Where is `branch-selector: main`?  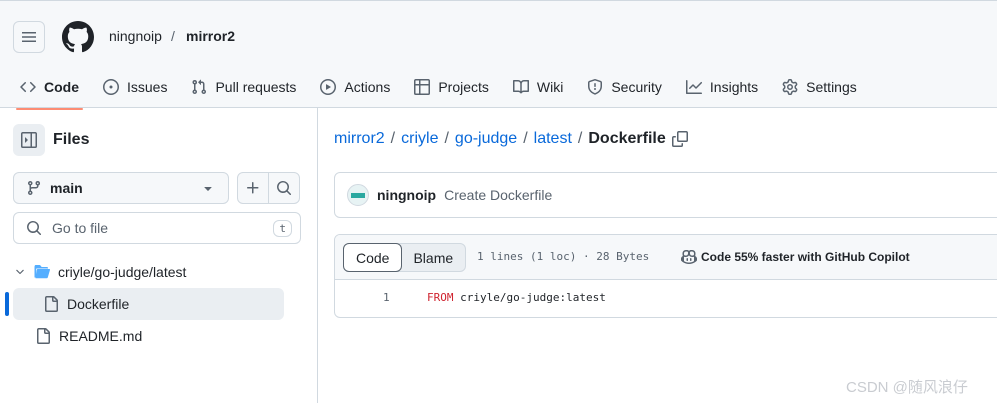
branch-selector: main is located at coordinates (121, 188).